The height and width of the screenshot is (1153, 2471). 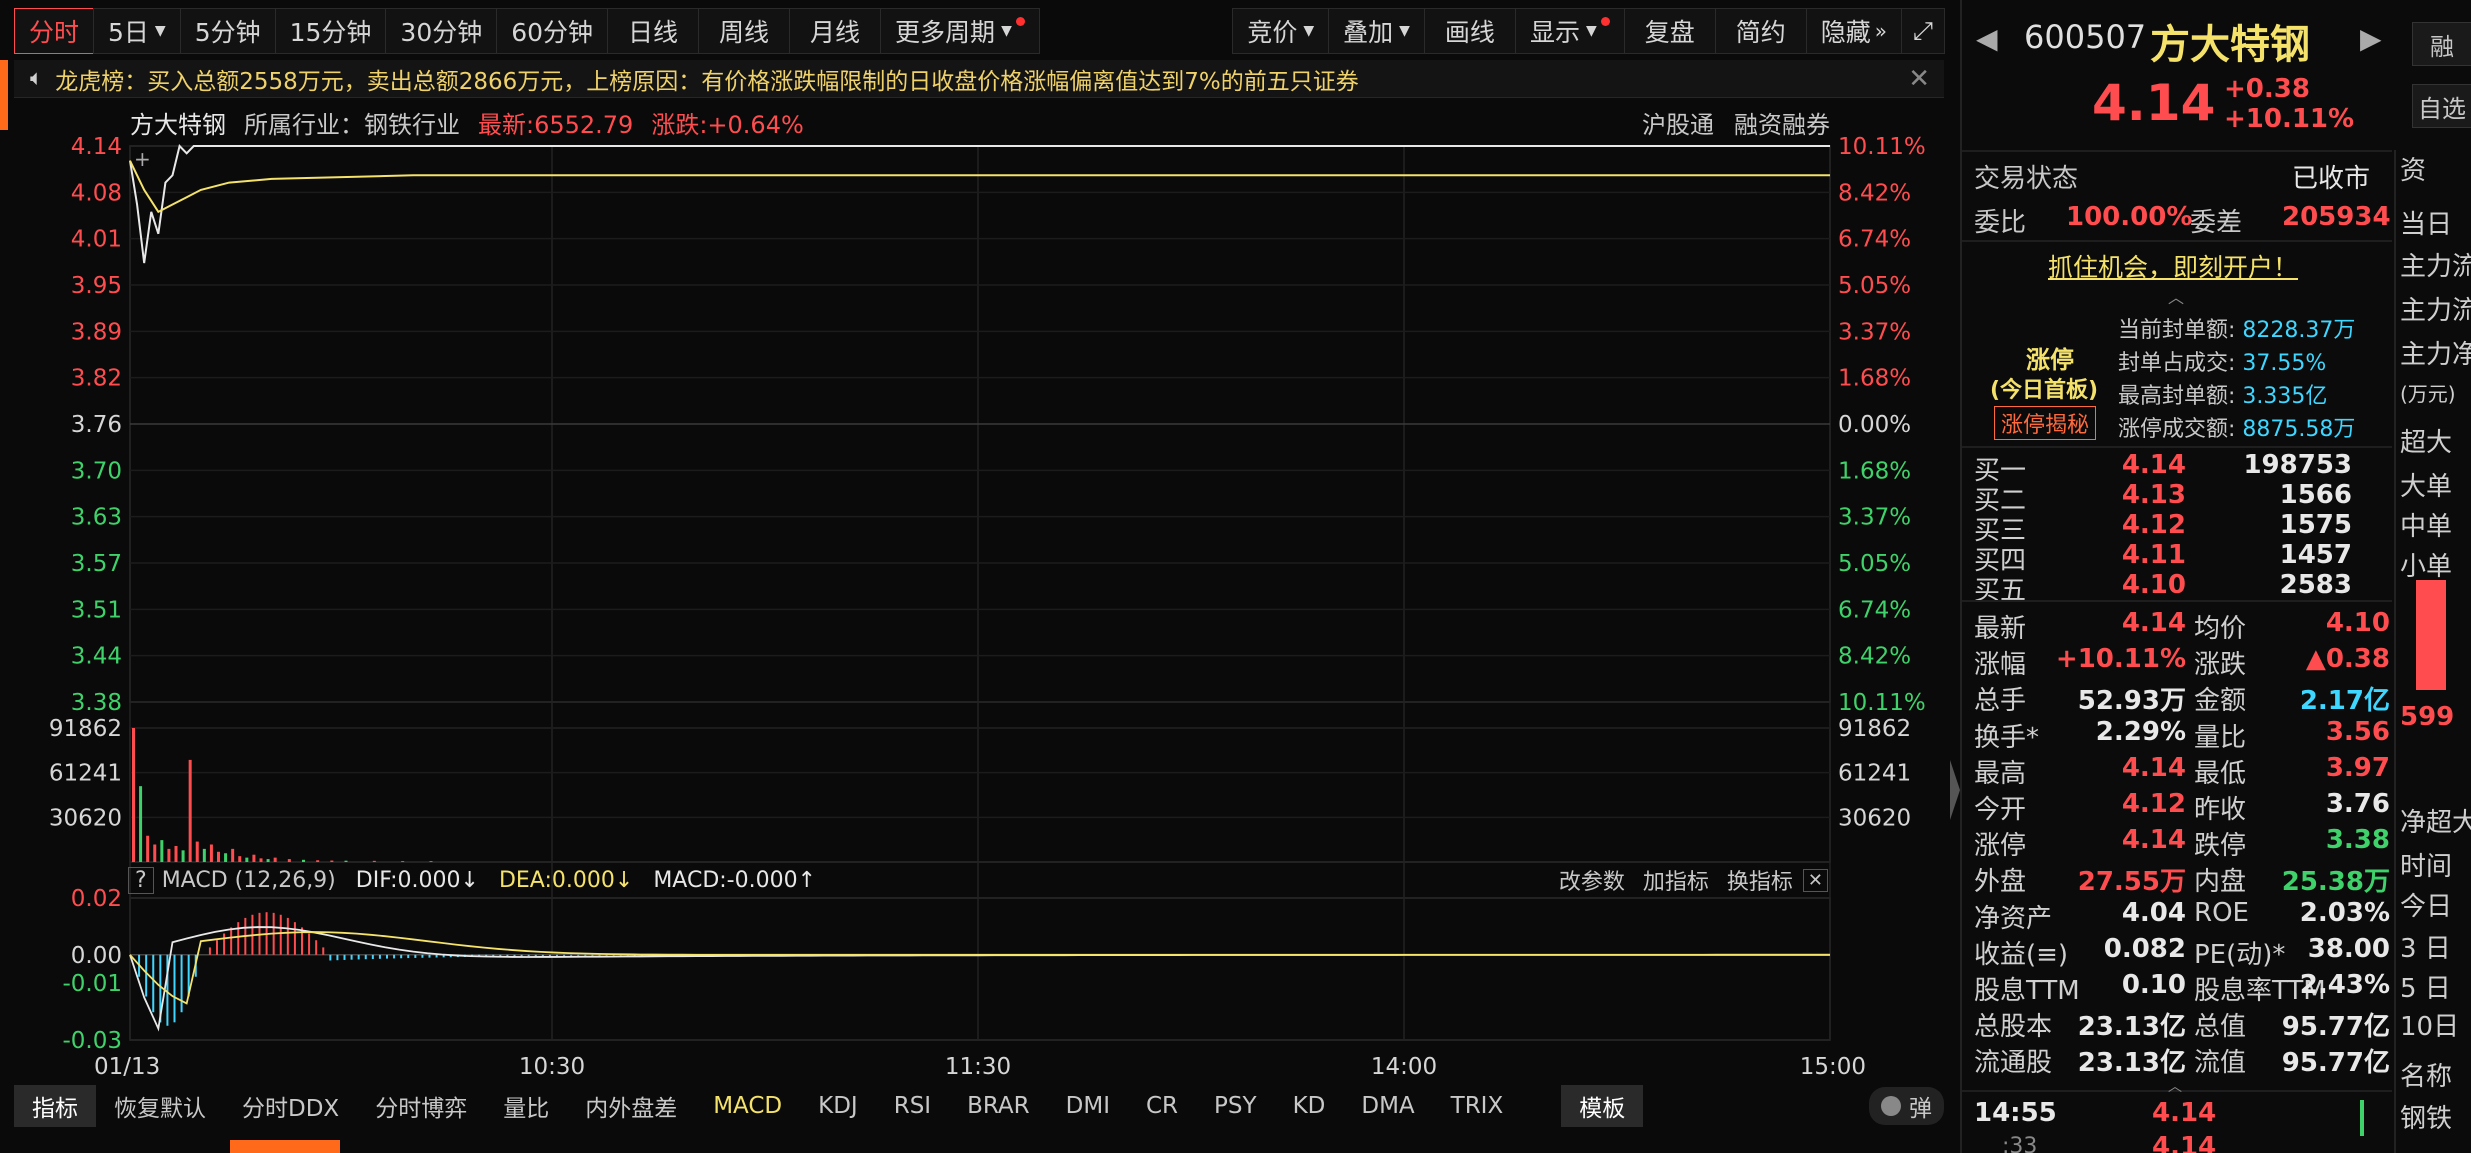 I want to click on buy-level-volume: 2583, so click(x=2315, y=585).